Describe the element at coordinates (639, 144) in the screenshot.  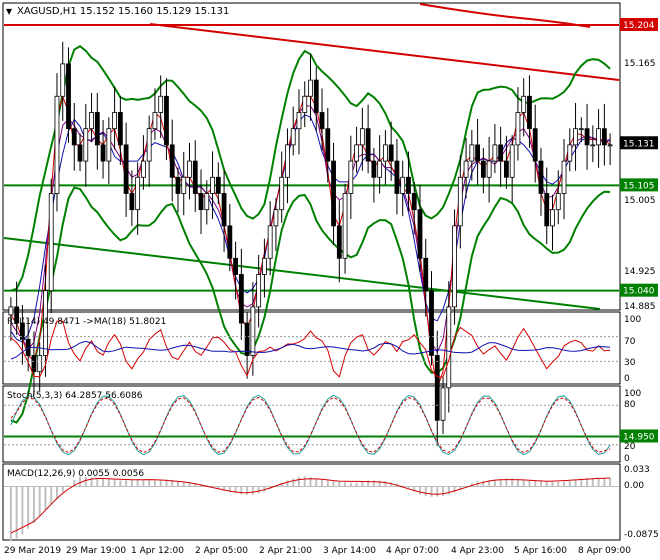
I see `price-label: 15.131` at that location.